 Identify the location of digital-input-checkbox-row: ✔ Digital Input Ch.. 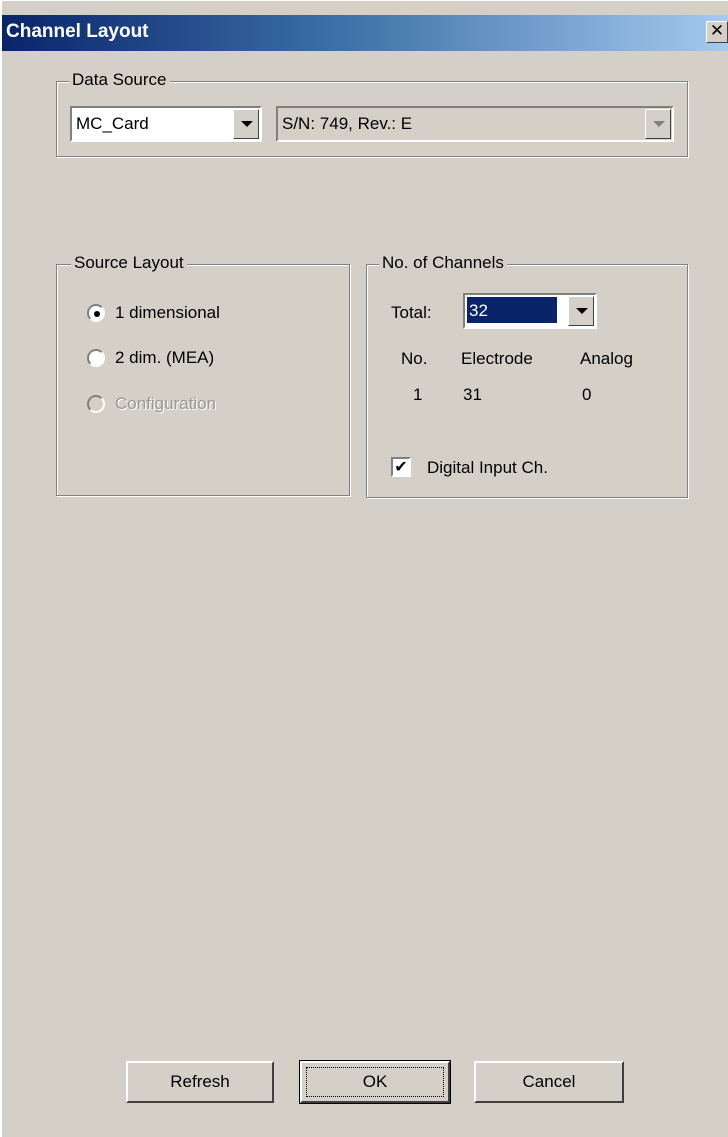
(491, 468).